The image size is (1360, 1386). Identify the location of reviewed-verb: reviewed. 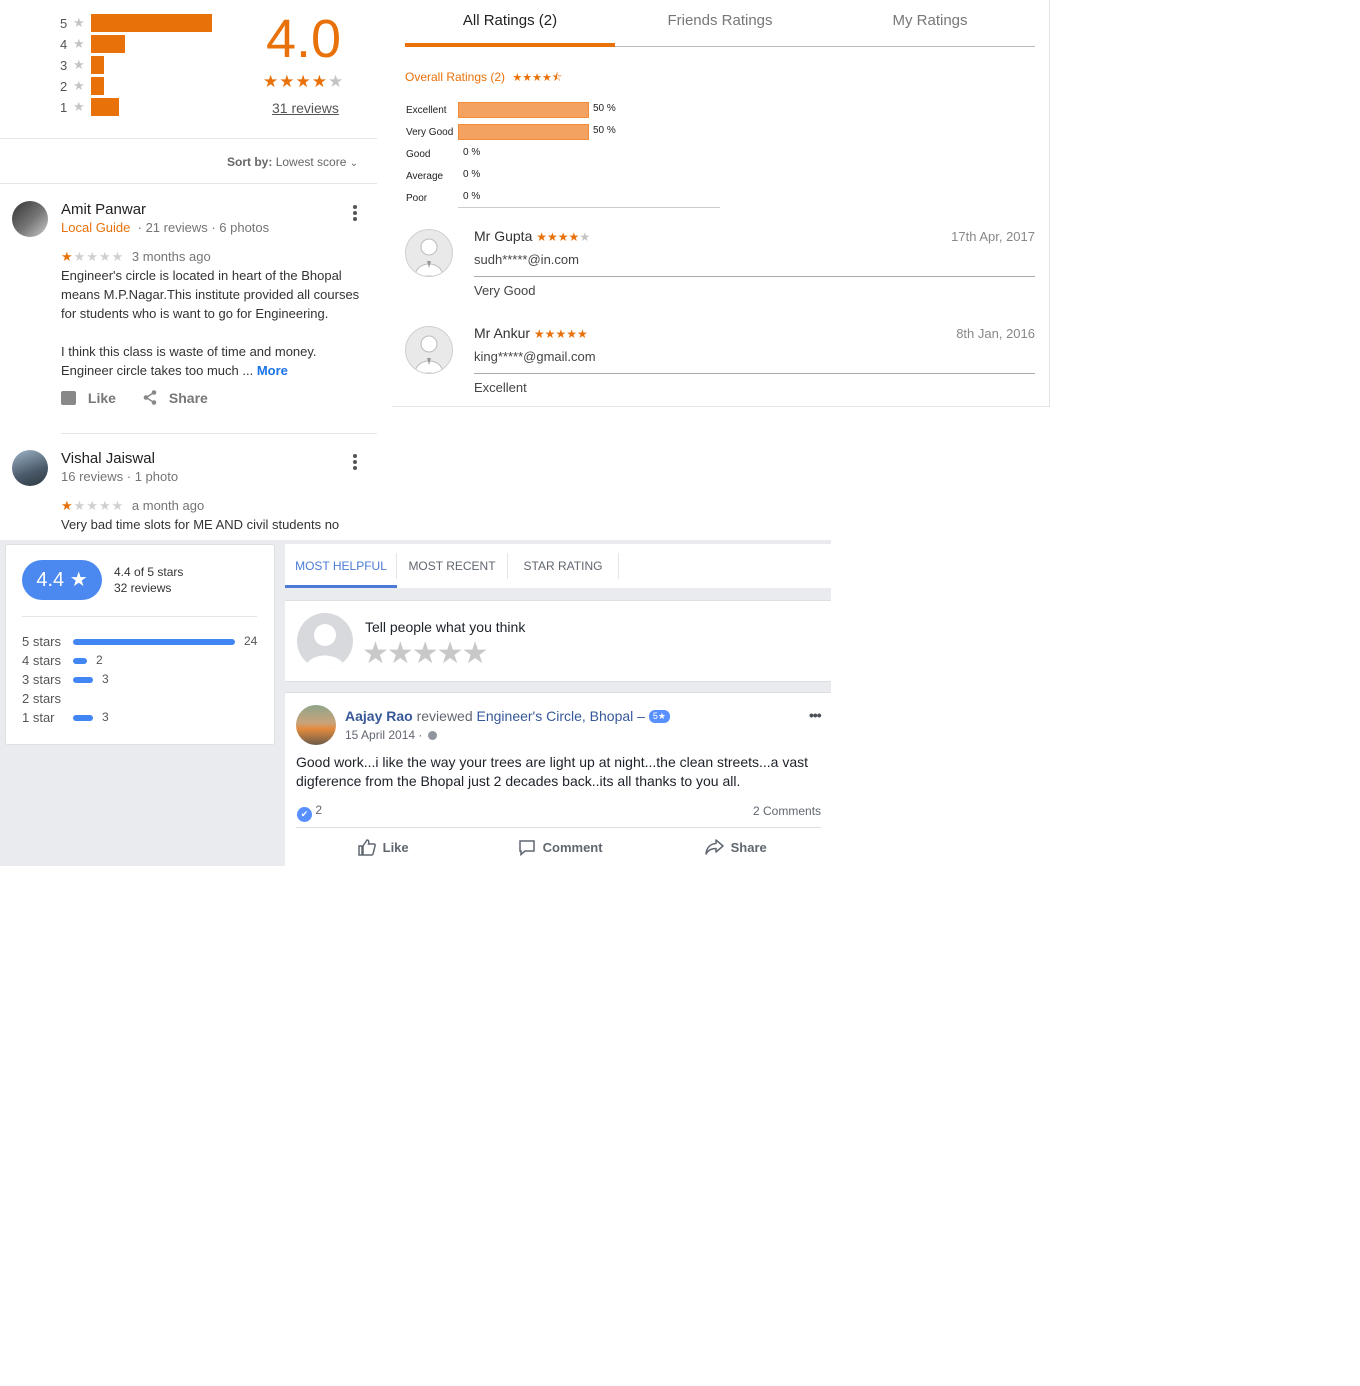
(444, 716).